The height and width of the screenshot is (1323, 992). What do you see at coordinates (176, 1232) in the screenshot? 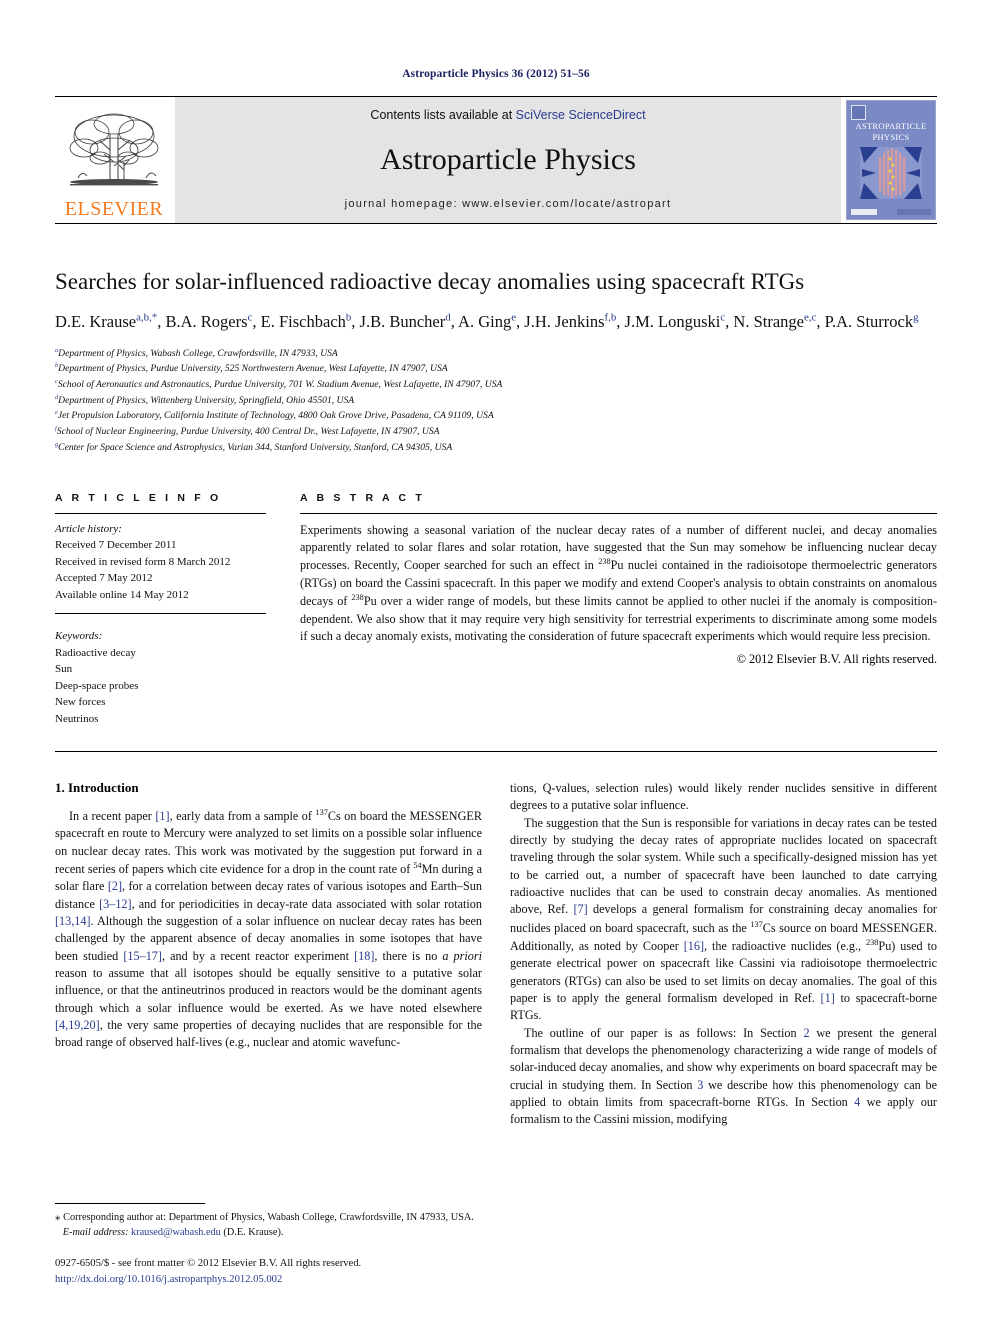
I see `author-email-link: kraused@wabash.edu` at bounding box center [176, 1232].